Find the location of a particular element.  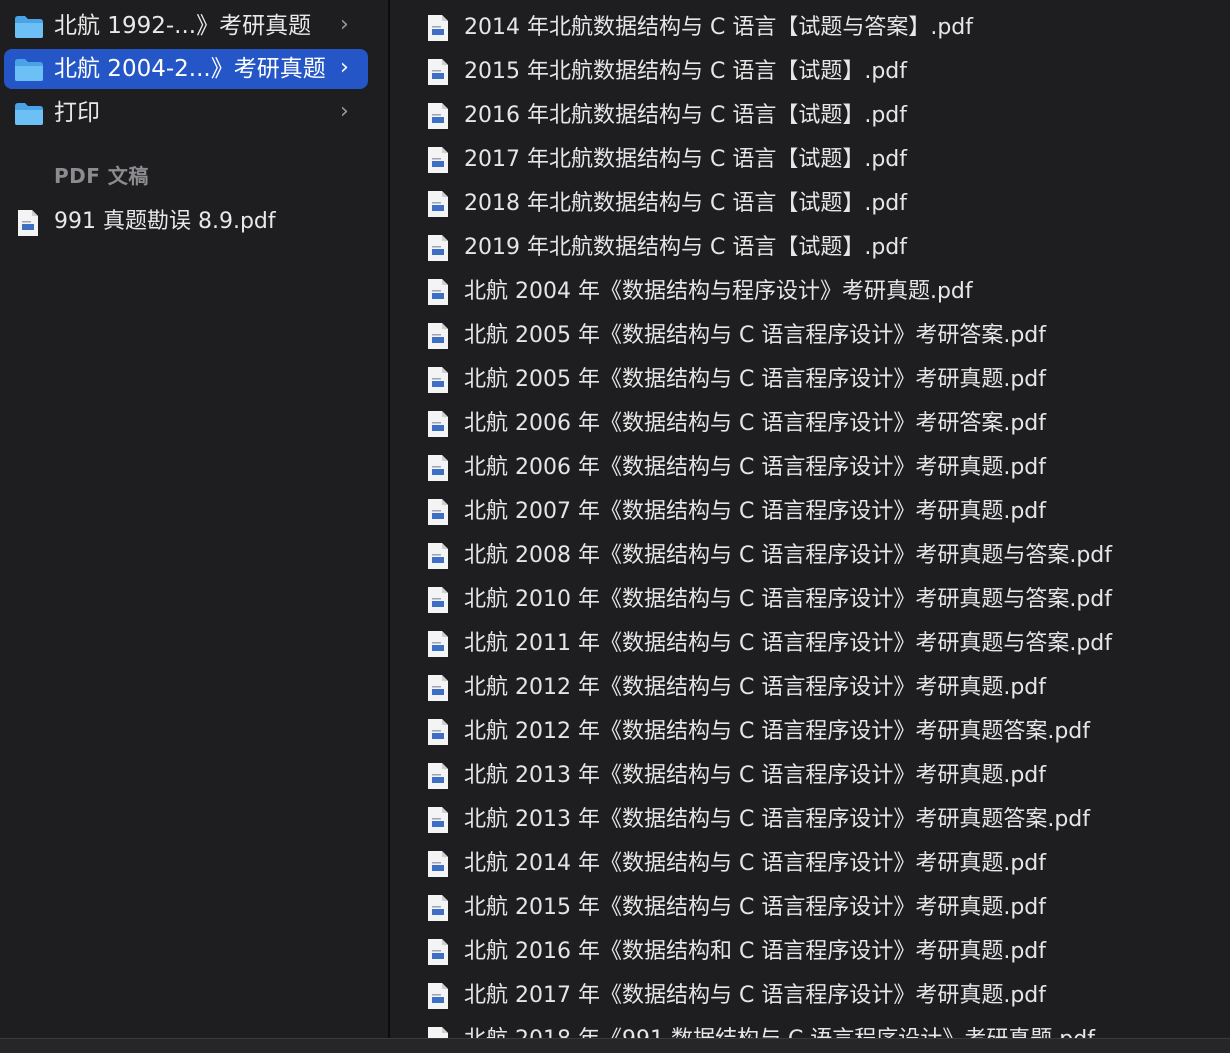

file-name: 北航 2012 年《数据结构与 C 语言程序设计》考研真题答案.pdf is located at coordinates (777, 731).